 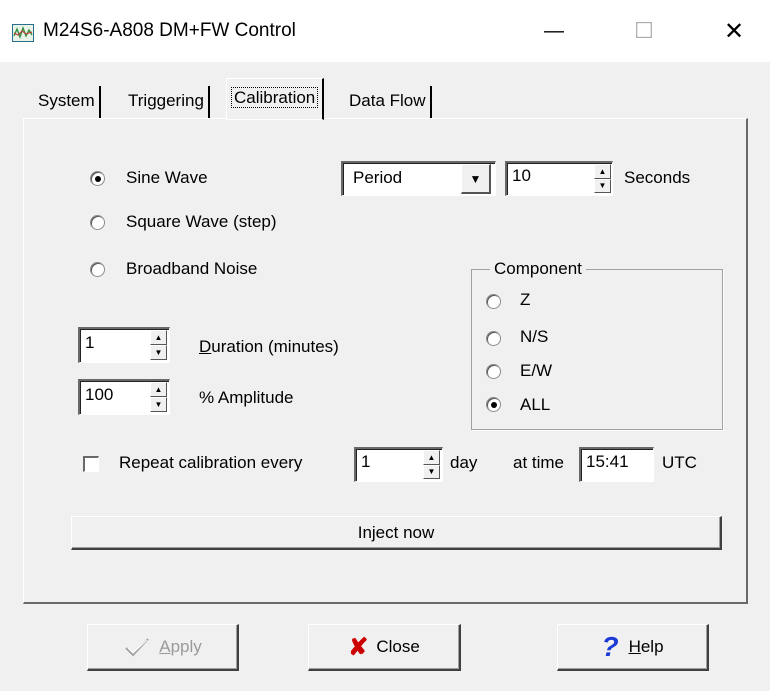 I want to click on at-time-label: at time, so click(x=539, y=462).